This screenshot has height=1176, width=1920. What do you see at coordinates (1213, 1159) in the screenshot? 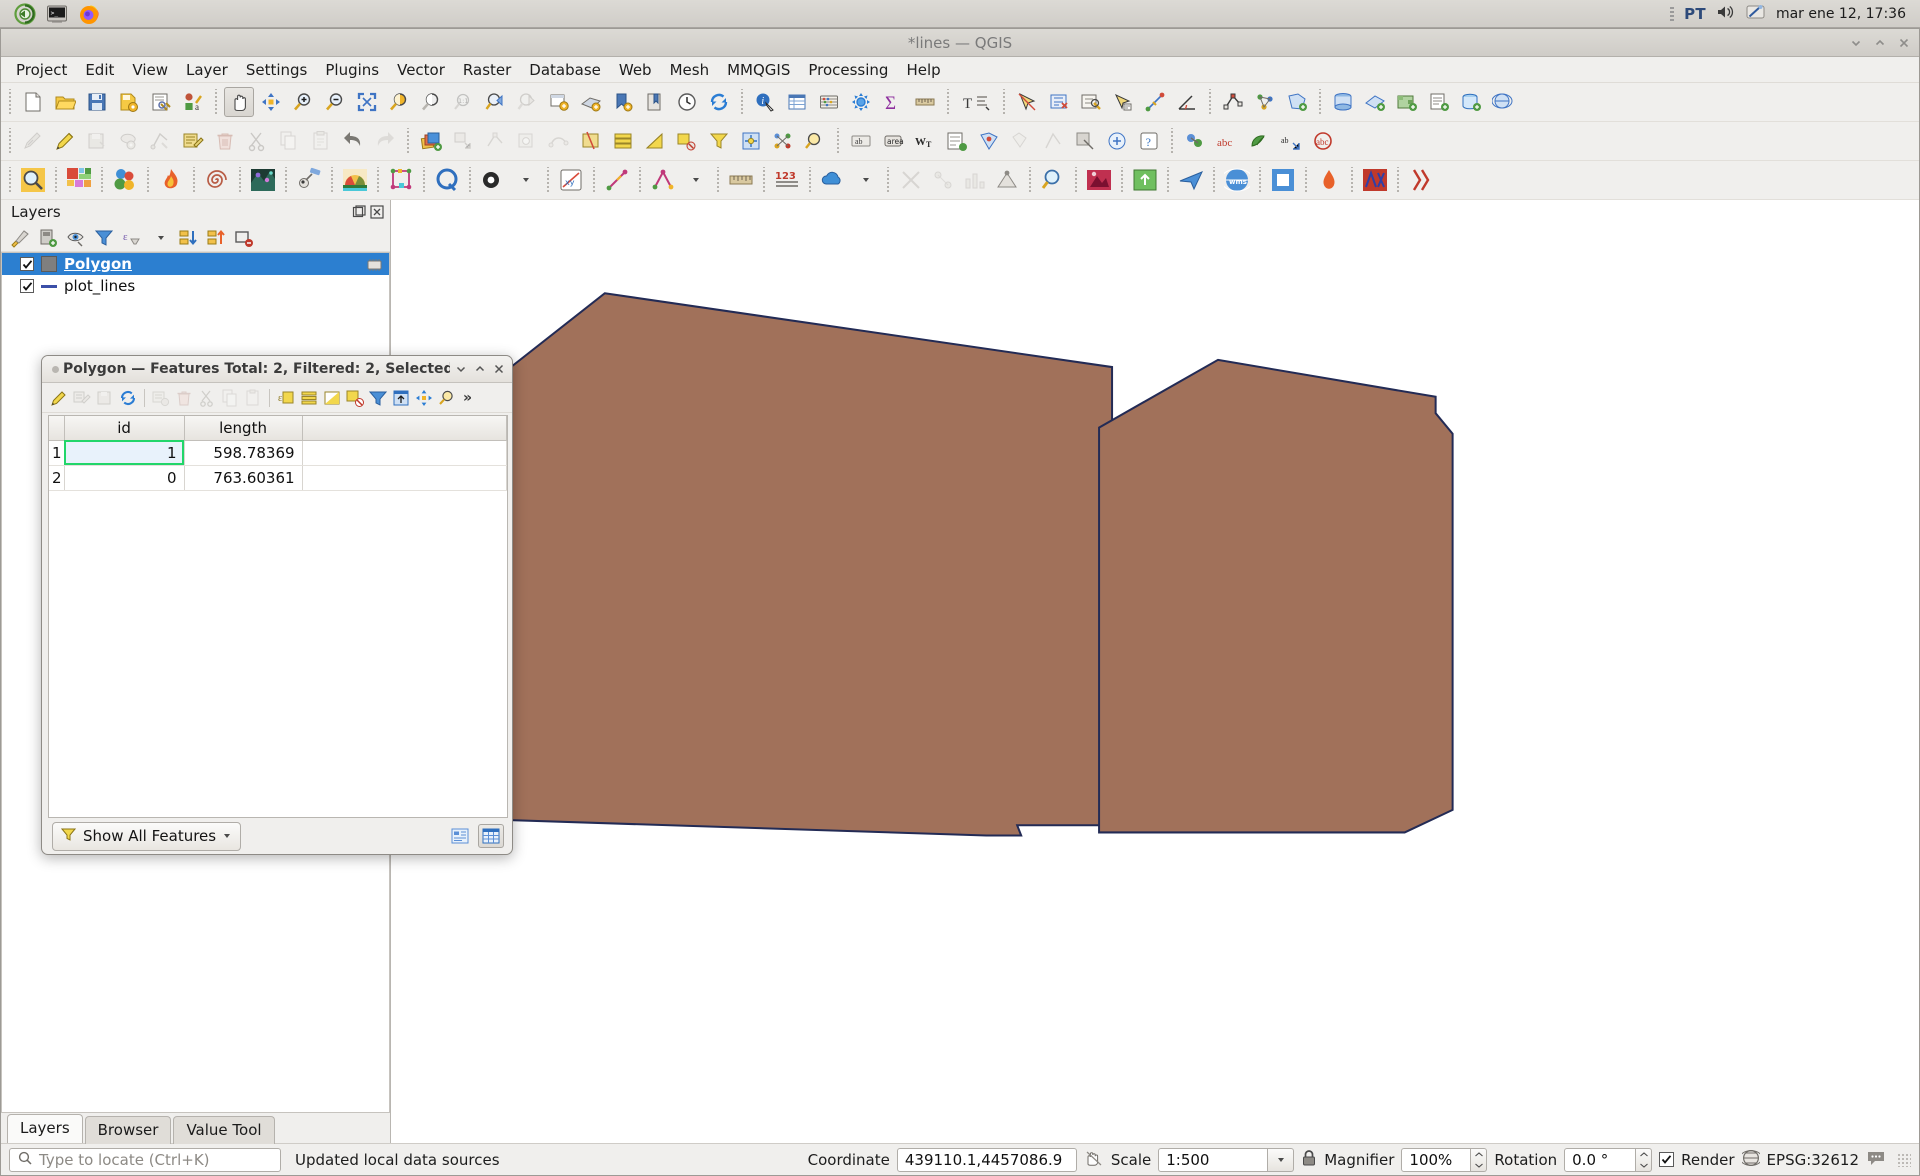
I see `scale-value: 1:500` at bounding box center [1213, 1159].